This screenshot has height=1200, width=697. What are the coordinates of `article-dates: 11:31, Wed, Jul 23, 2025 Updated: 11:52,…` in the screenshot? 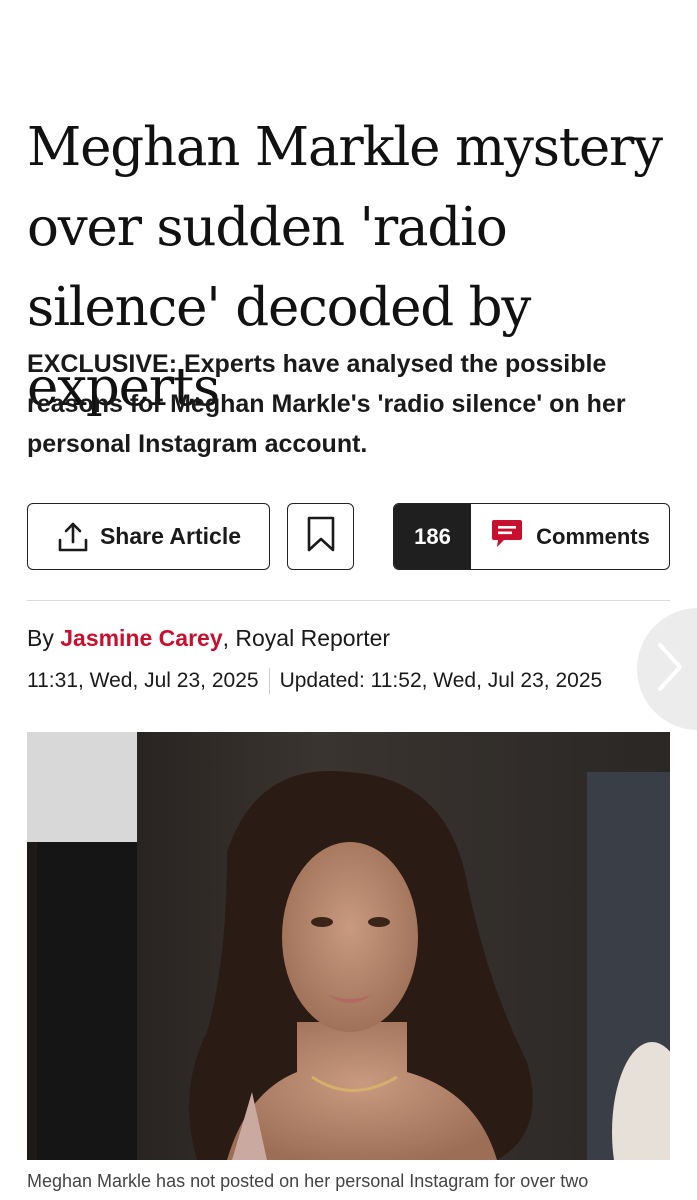 It's located at (314, 681).